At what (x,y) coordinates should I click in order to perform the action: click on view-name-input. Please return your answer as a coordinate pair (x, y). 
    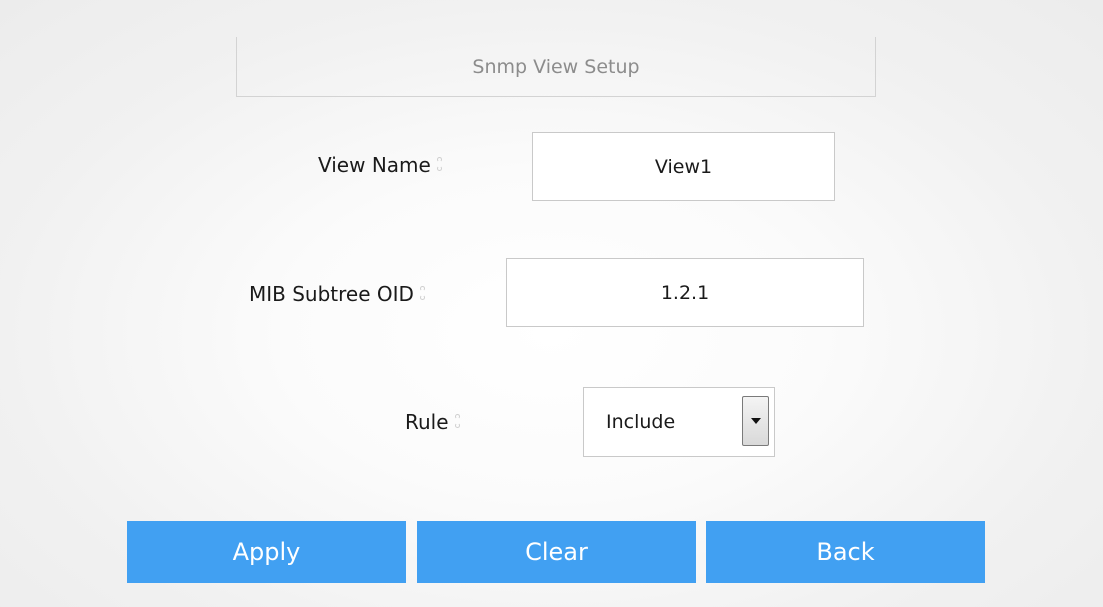
    Looking at the image, I should click on (683, 166).